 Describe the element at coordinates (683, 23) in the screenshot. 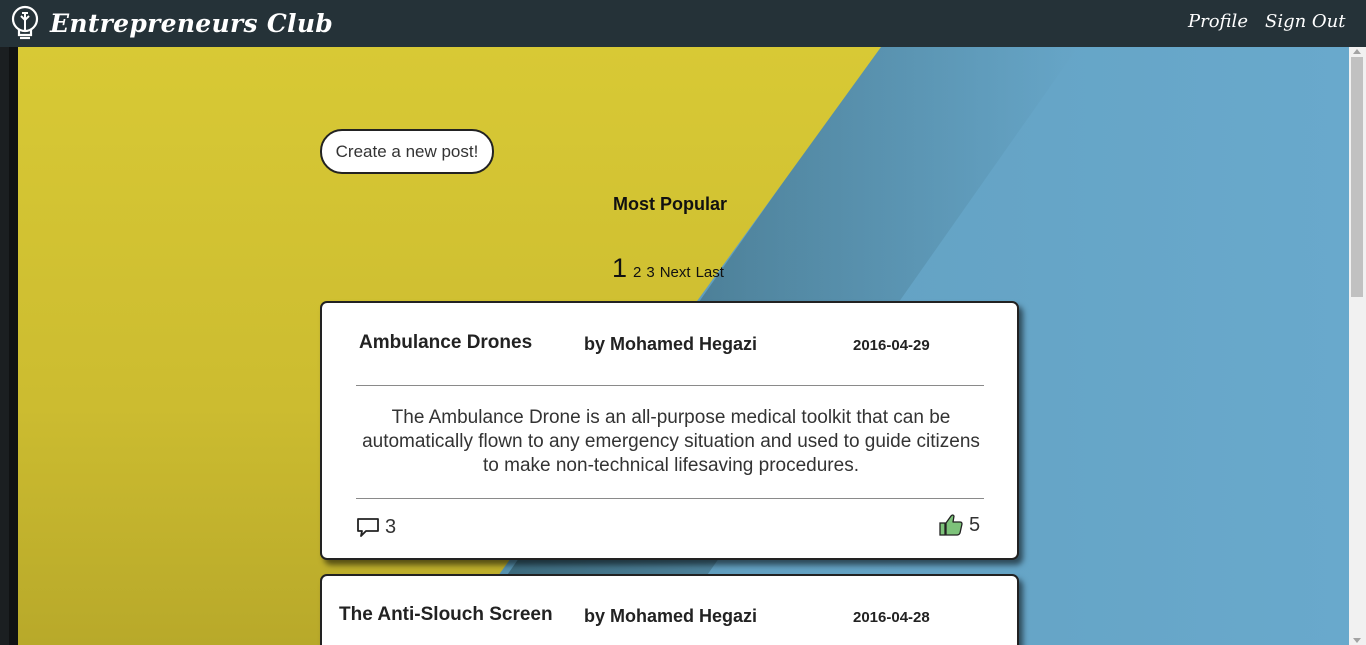

I see `top-navbar: Entrepreneurs Club Profile Sign Out` at that location.